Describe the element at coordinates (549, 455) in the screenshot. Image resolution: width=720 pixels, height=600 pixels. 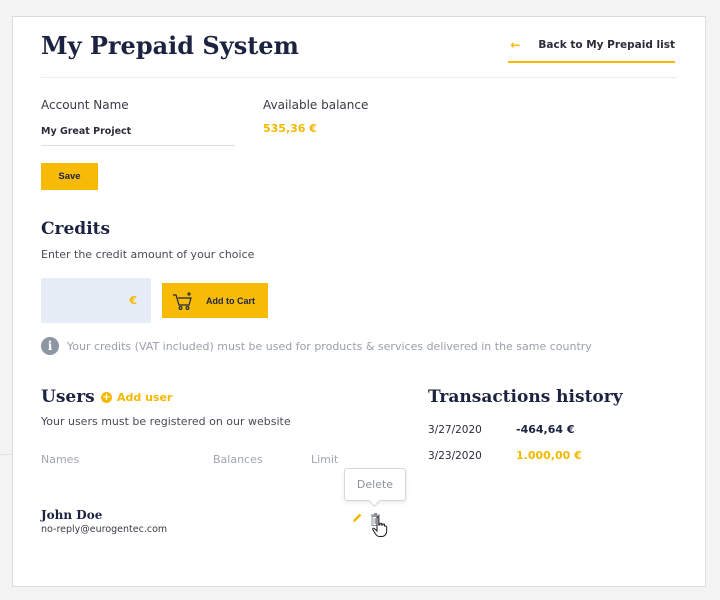
I see `transaction-amount: 1.000,00 €` at that location.